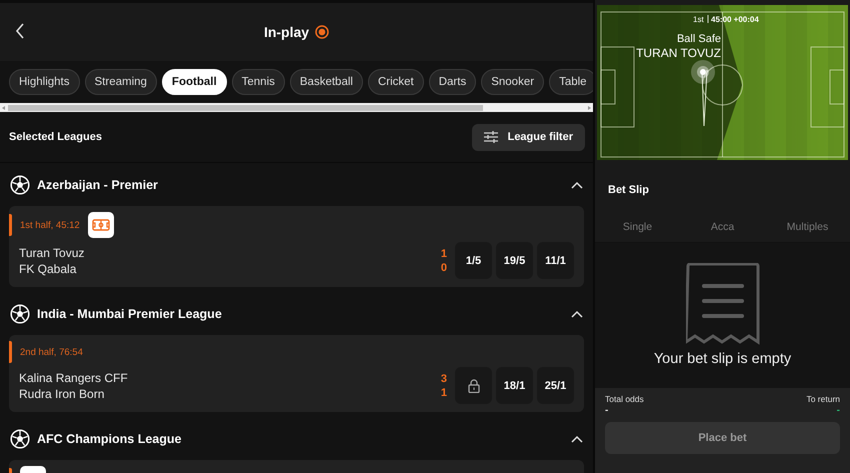 The width and height of the screenshot is (850, 473). I want to click on match-card: 1st half, 45:12 Turan Tovuz FK Qabala 1 0 1/5 19/5 11/1, so click(296, 246).